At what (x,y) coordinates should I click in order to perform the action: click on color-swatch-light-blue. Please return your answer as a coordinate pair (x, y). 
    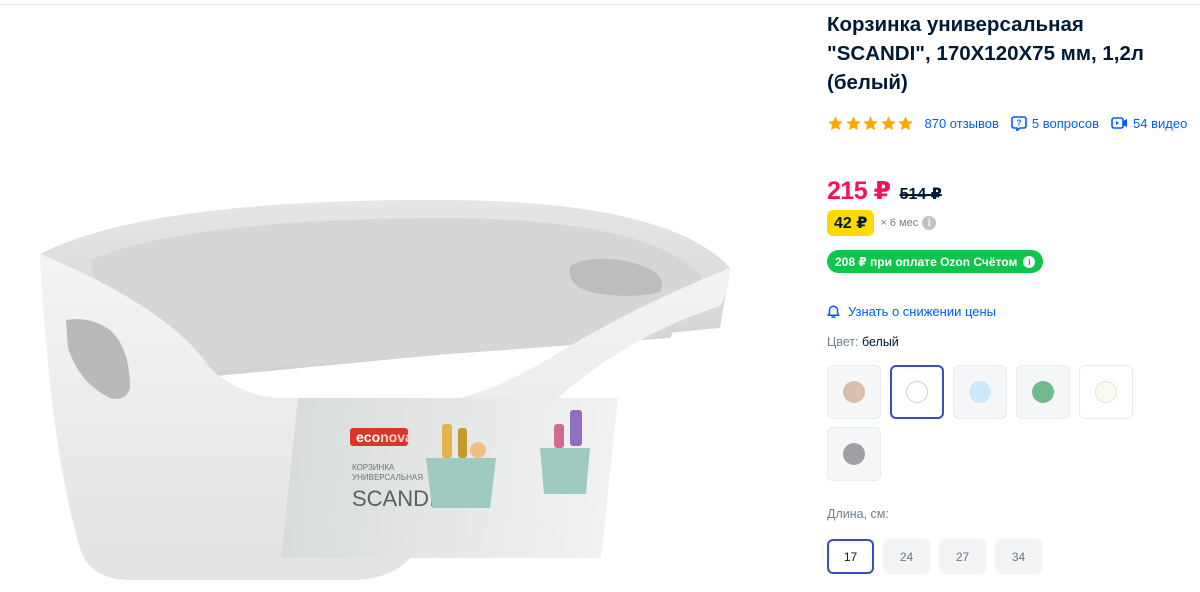
    Looking at the image, I should click on (980, 392).